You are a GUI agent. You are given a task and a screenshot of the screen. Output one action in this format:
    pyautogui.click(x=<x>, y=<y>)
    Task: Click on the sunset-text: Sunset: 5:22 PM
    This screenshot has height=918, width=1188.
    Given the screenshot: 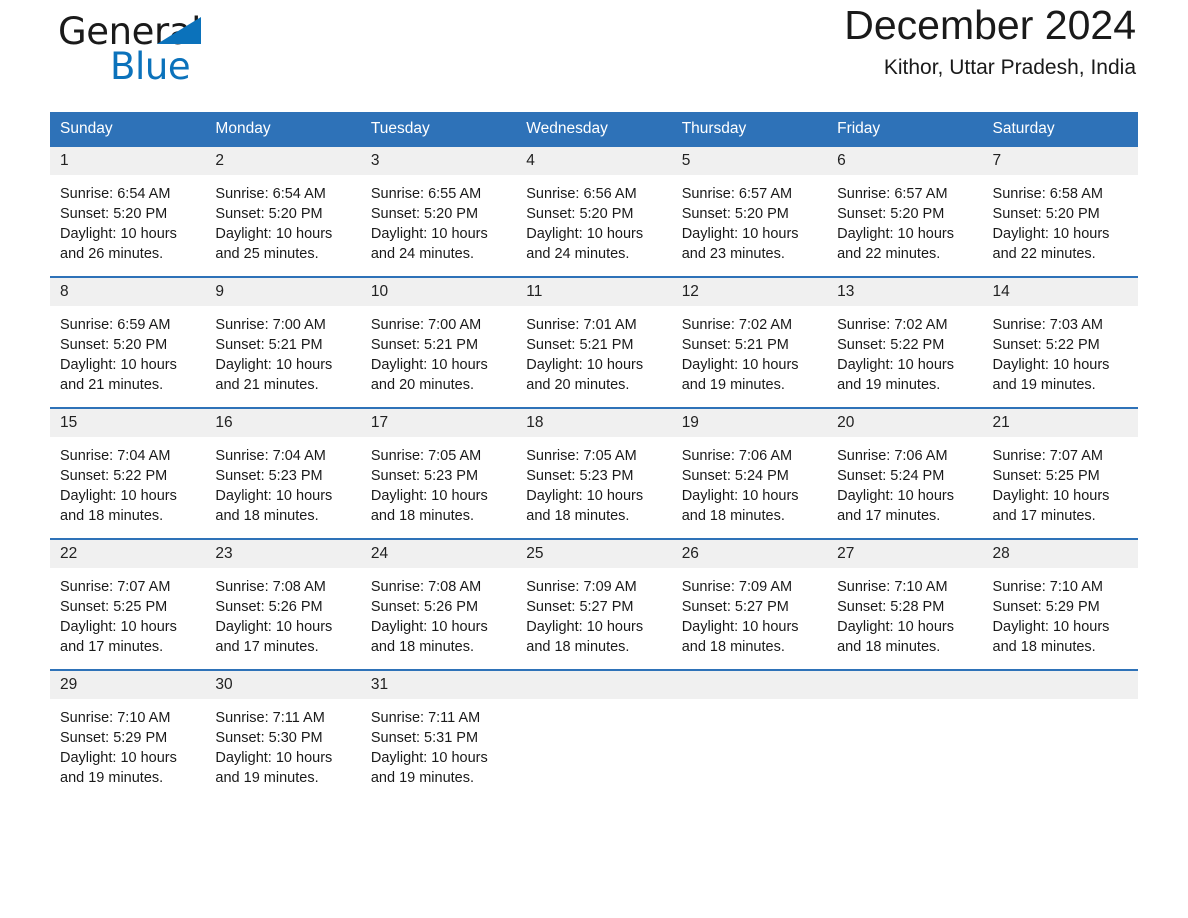 What is the action you would take?
    pyautogui.click(x=114, y=476)
    